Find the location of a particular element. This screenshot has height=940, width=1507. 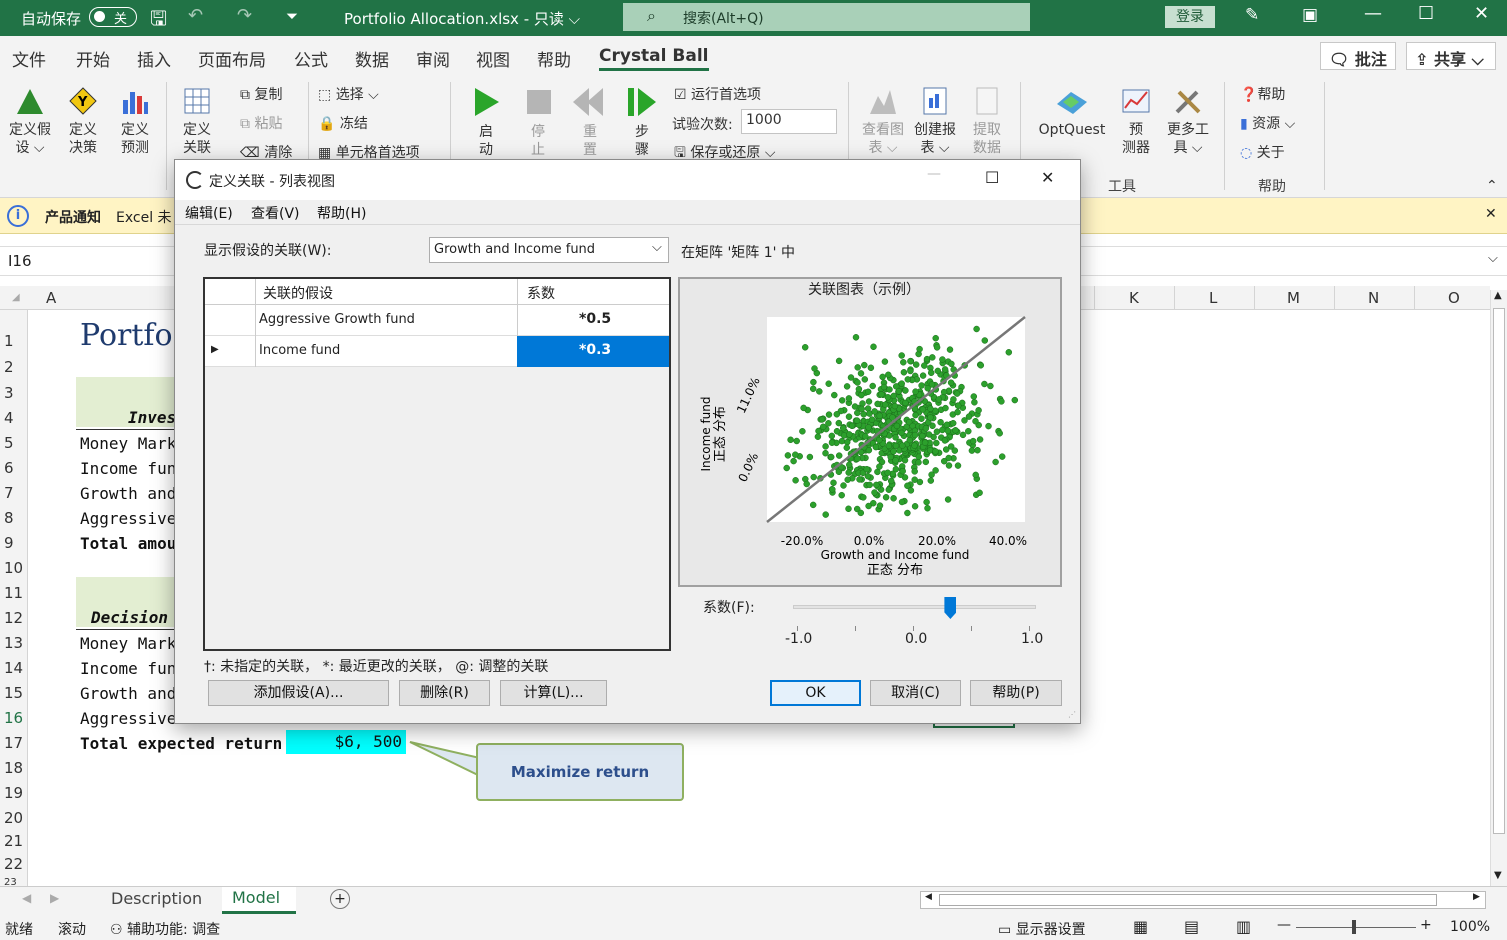

zoom-out-icon: — is located at coordinates (1284, 925).